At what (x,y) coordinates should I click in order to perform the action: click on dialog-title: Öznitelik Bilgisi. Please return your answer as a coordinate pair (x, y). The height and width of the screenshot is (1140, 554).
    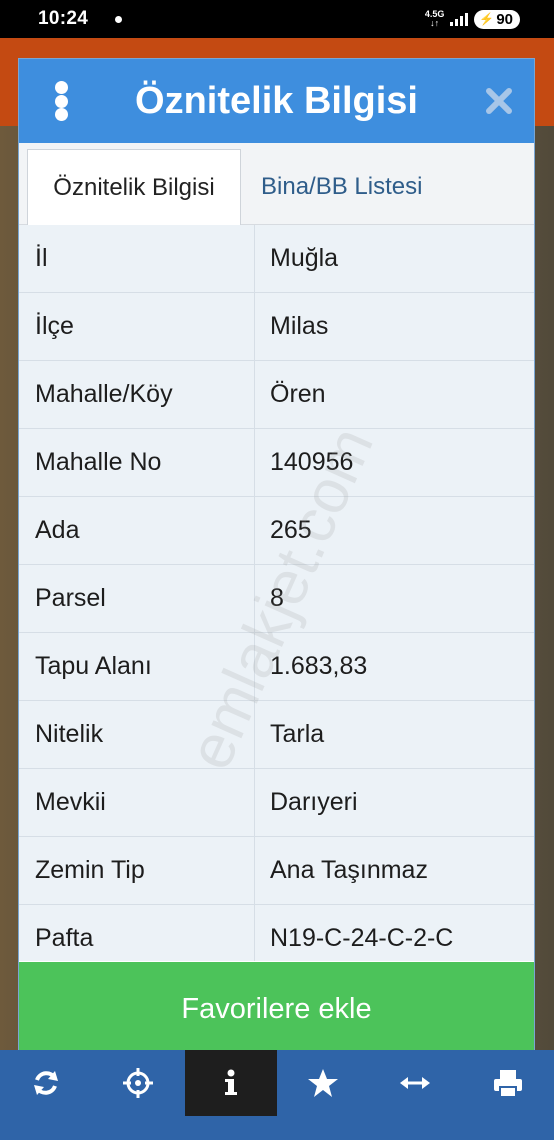
    Looking at the image, I should click on (276, 100).